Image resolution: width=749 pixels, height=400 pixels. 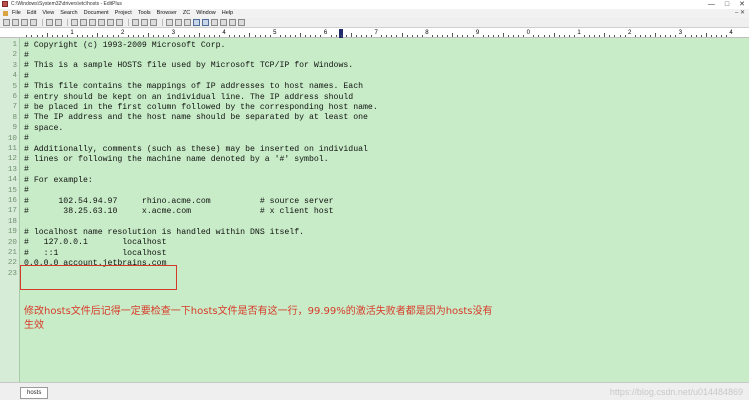 What do you see at coordinates (92, 22) in the screenshot?
I see `copy-icon` at bounding box center [92, 22].